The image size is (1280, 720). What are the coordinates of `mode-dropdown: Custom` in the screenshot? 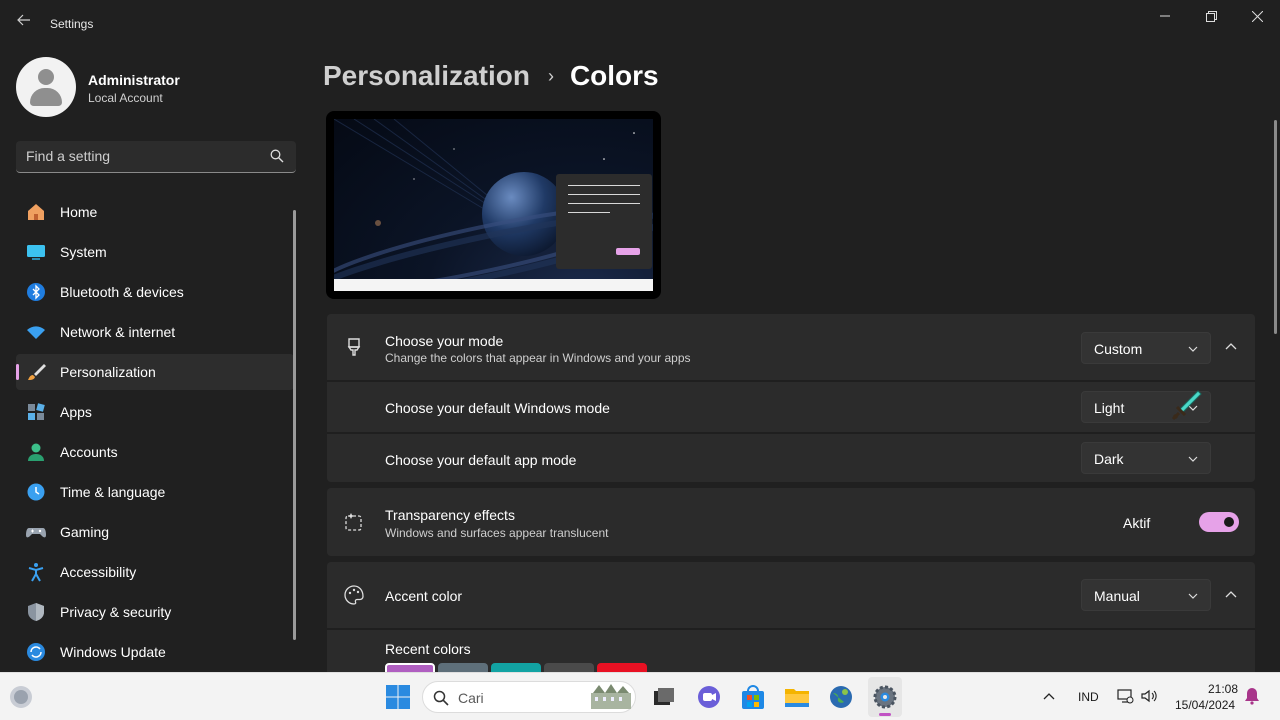 It's located at (1146, 348).